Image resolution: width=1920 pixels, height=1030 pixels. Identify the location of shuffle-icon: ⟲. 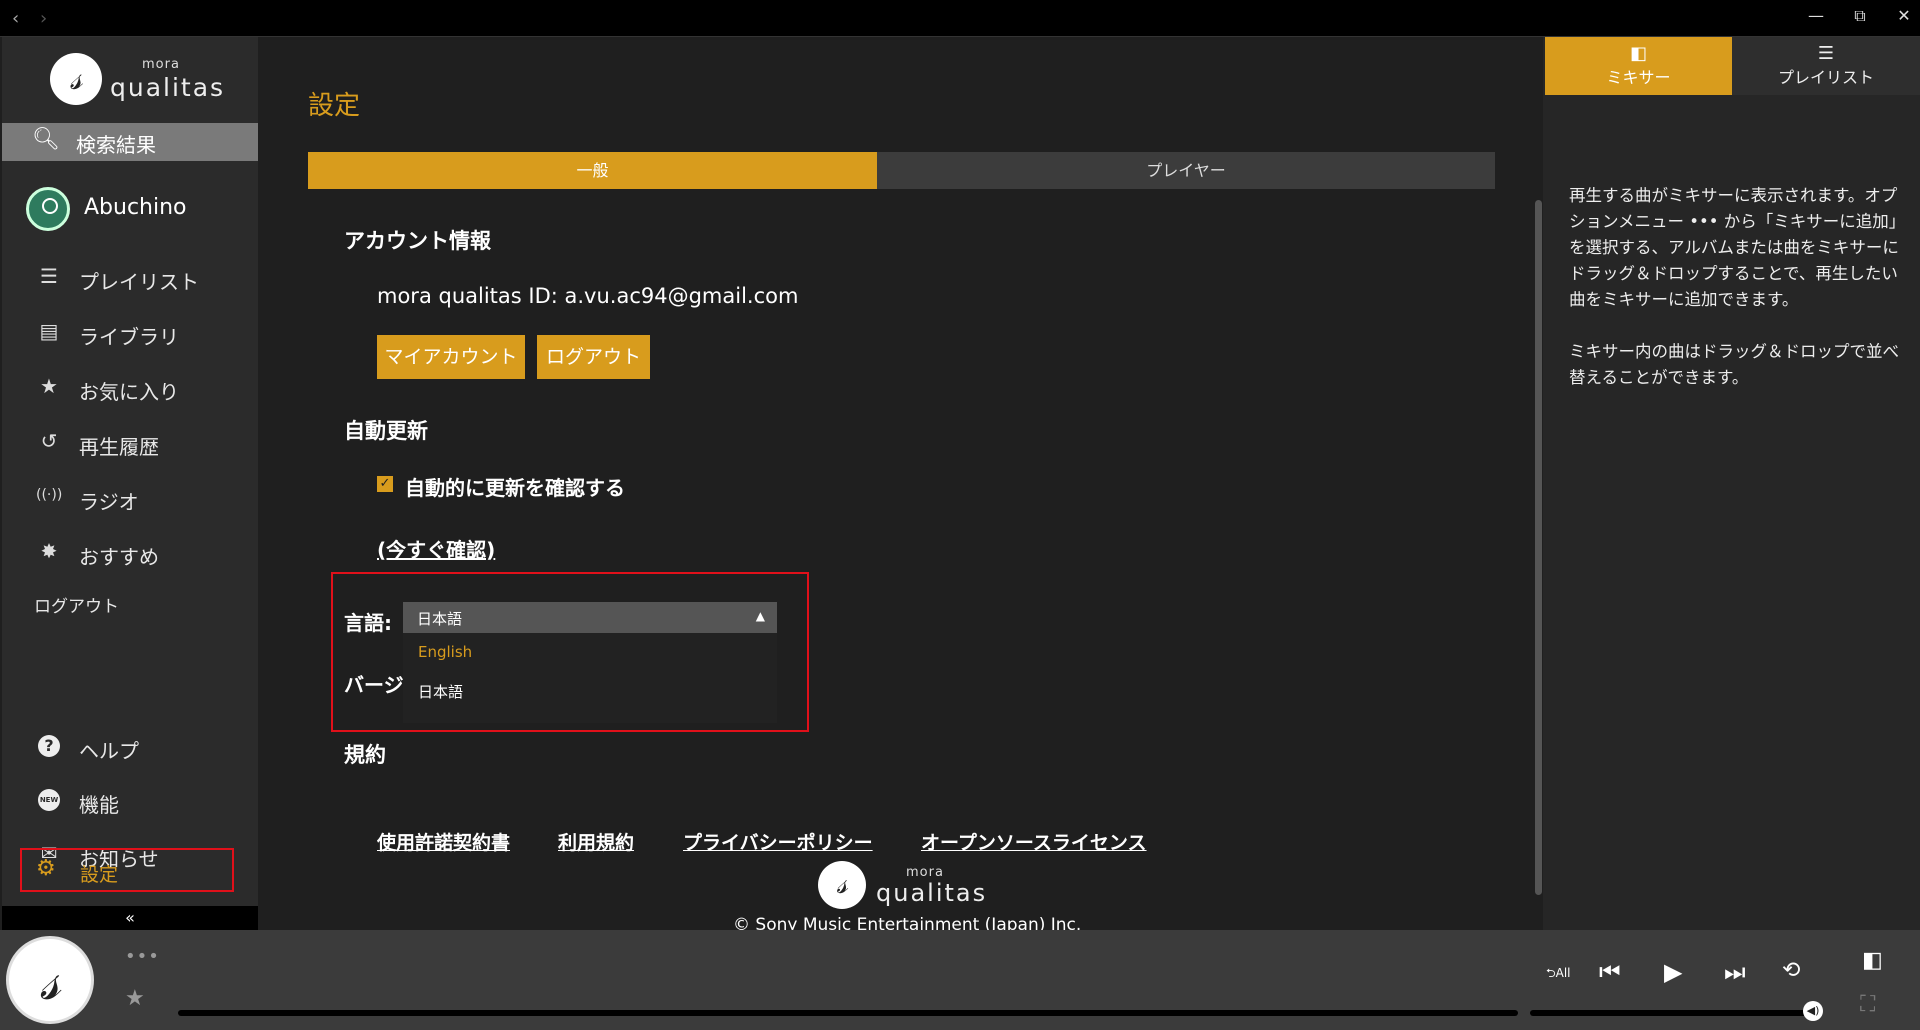
(1791, 970).